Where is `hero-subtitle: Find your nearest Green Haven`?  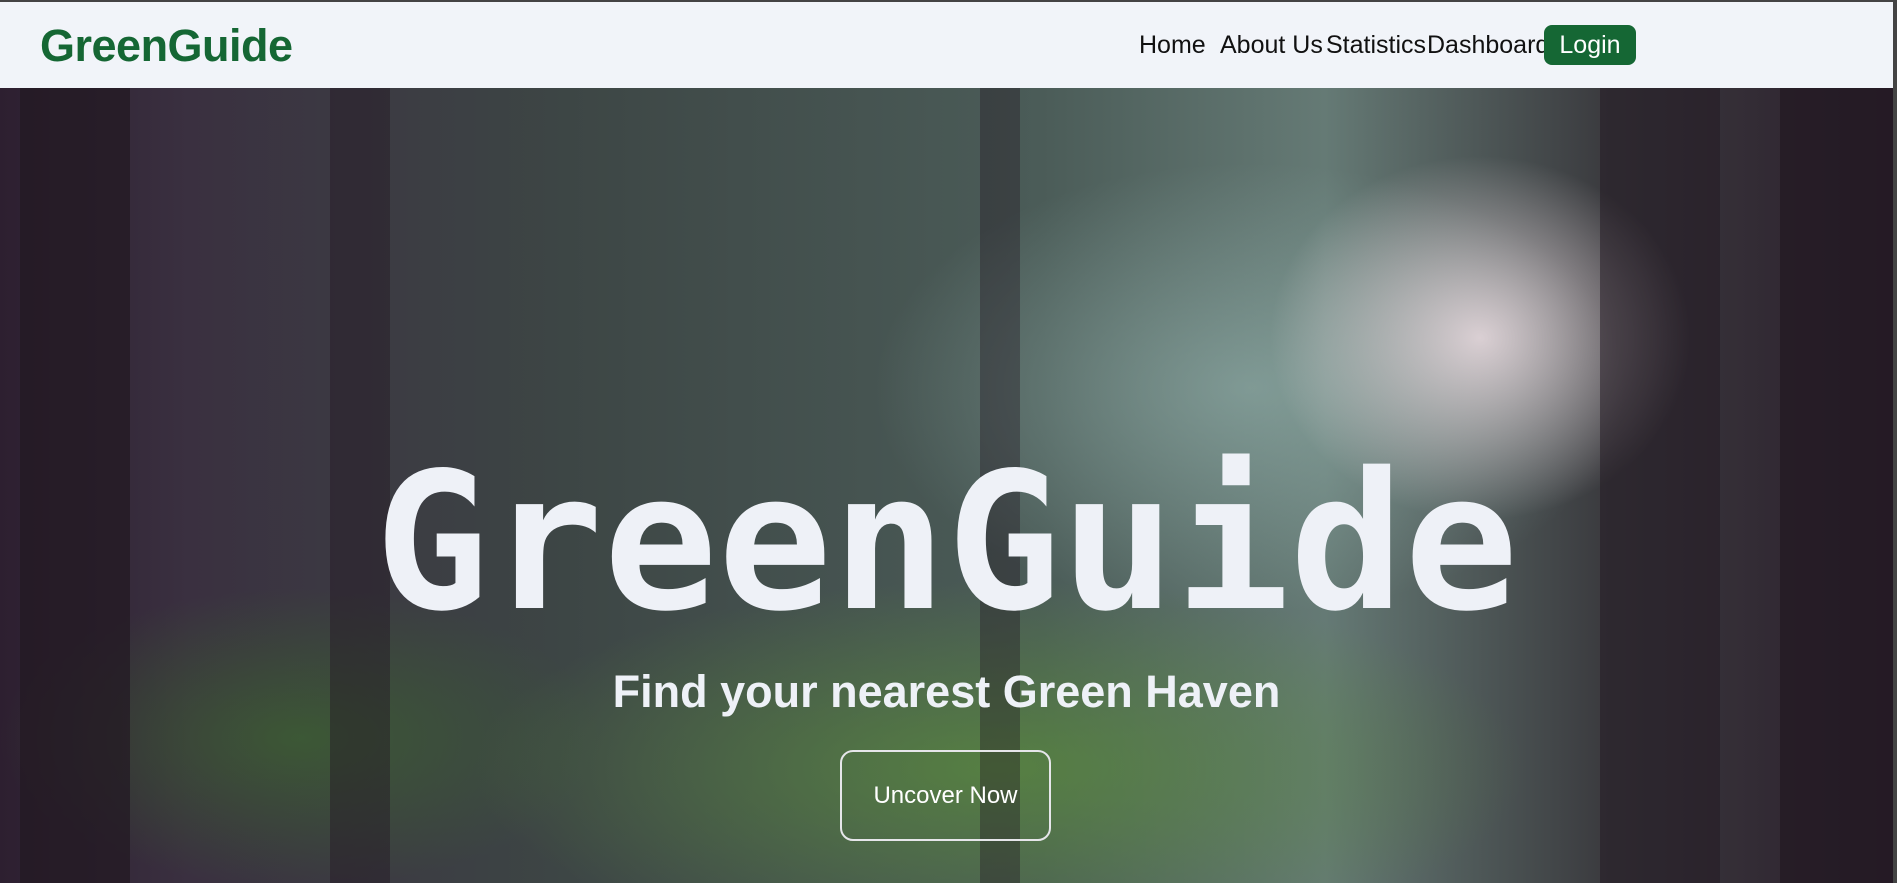
hero-subtitle: Find your nearest Green Haven is located at coordinates (946, 691).